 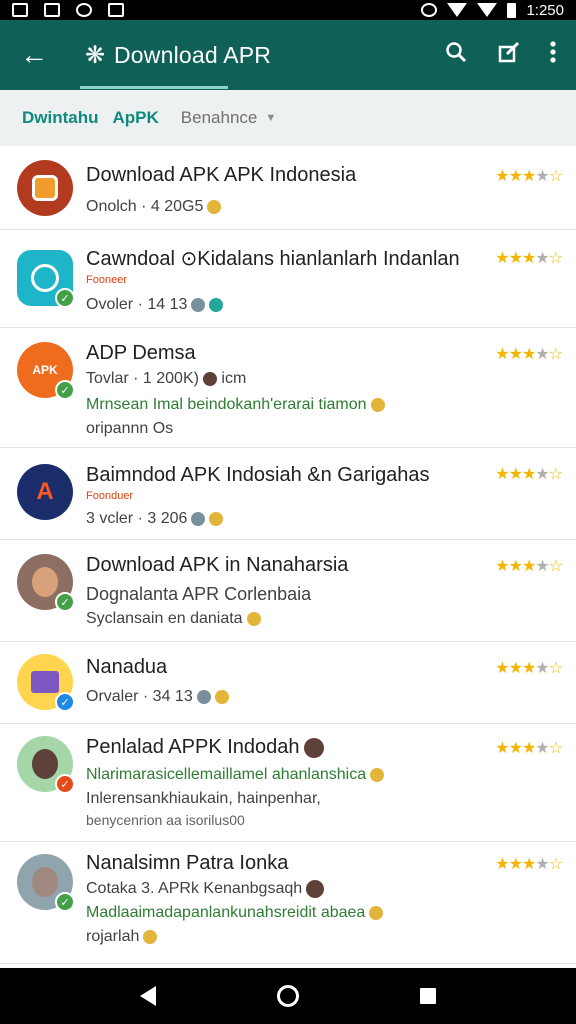 I want to click on item-meta: Onolch · 4 20G5, so click(x=154, y=207).